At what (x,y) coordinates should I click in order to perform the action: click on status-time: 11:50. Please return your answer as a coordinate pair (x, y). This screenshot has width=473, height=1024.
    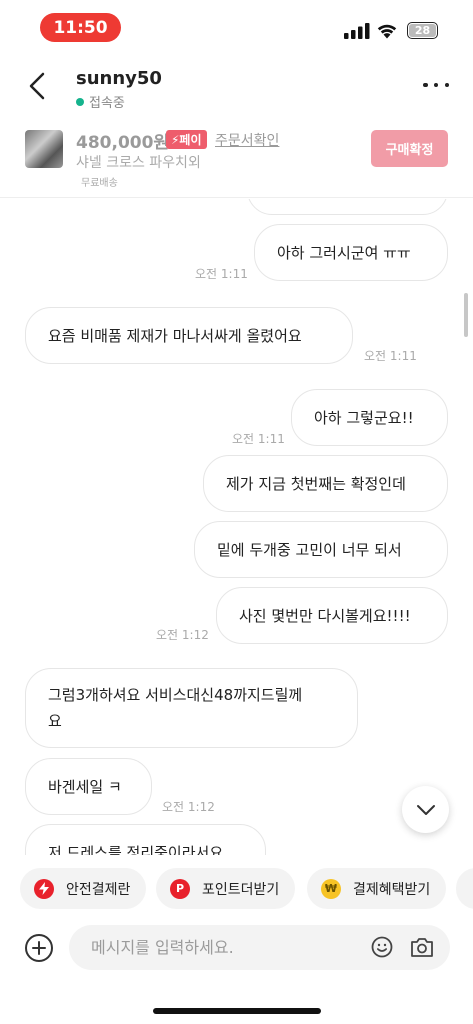
    Looking at the image, I should click on (80, 27).